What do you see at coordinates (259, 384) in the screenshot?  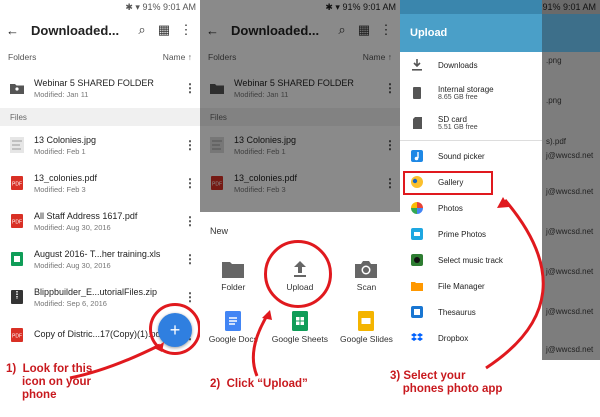 I see `step2-annotation: 2) Click “Upload”` at bounding box center [259, 384].